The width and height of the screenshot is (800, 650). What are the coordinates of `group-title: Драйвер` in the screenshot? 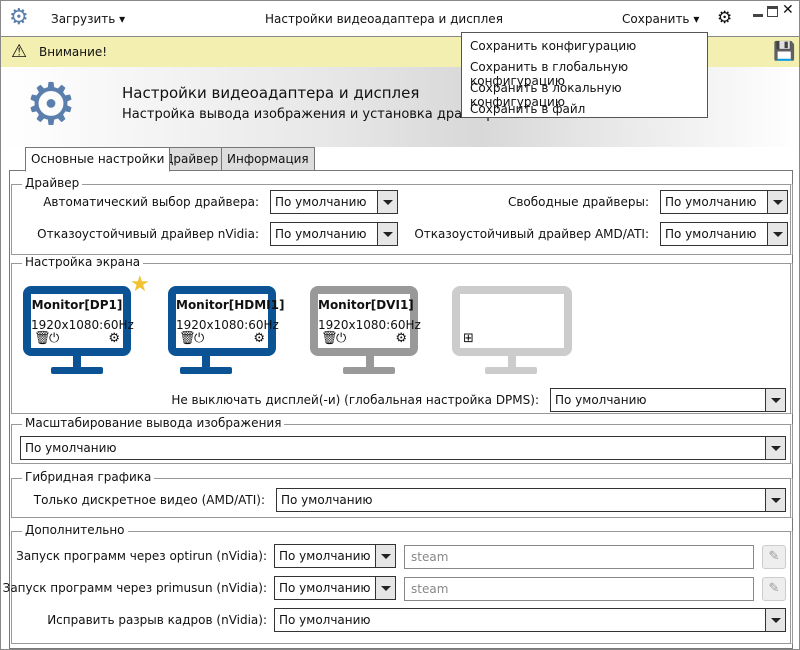 It's located at (52, 183).